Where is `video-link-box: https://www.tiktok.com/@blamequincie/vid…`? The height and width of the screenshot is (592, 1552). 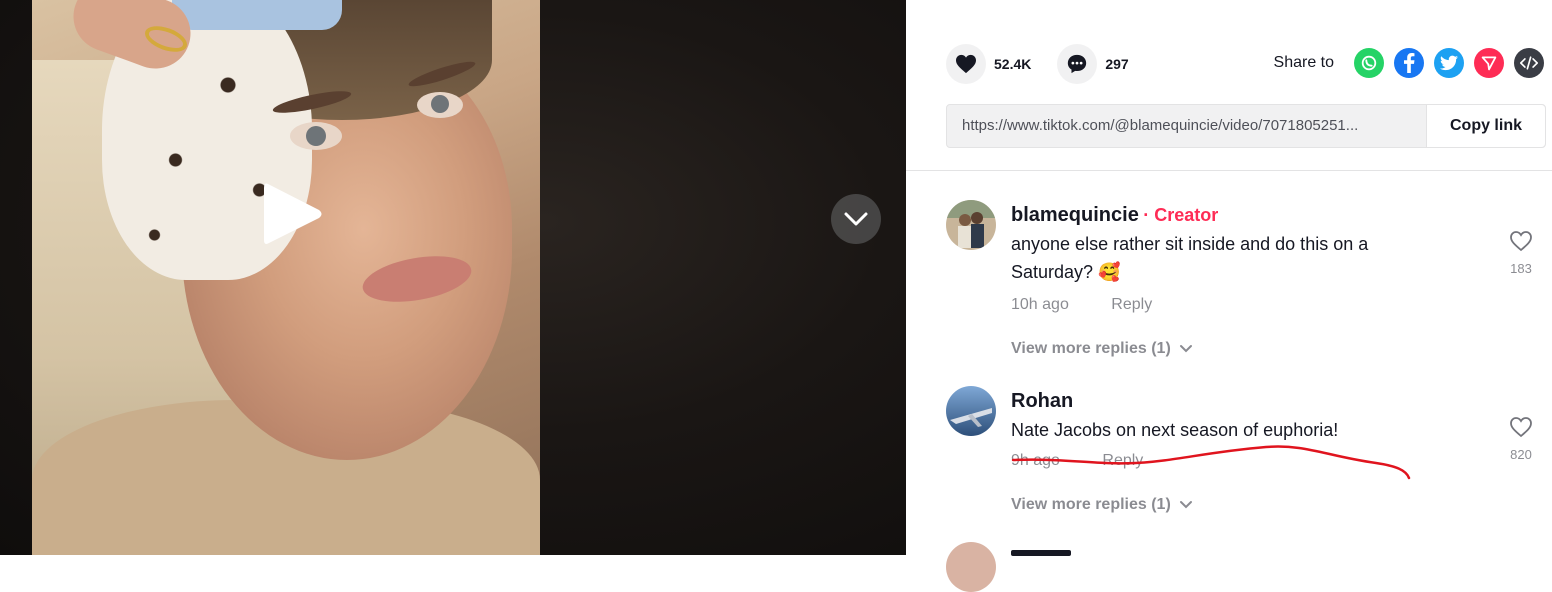 video-link-box: https://www.tiktok.com/@blamequincie/vid… is located at coordinates (1246, 126).